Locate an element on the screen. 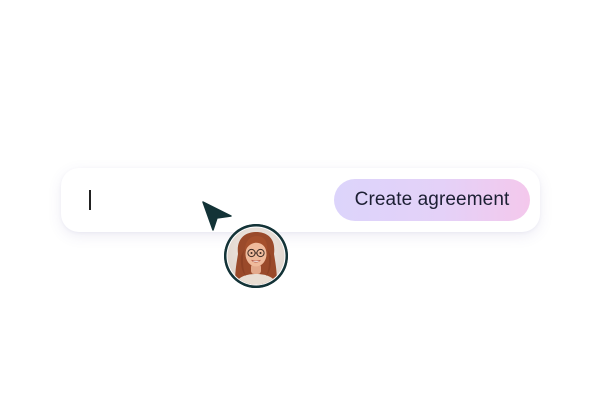  user-avatar-photo is located at coordinates (256, 256).